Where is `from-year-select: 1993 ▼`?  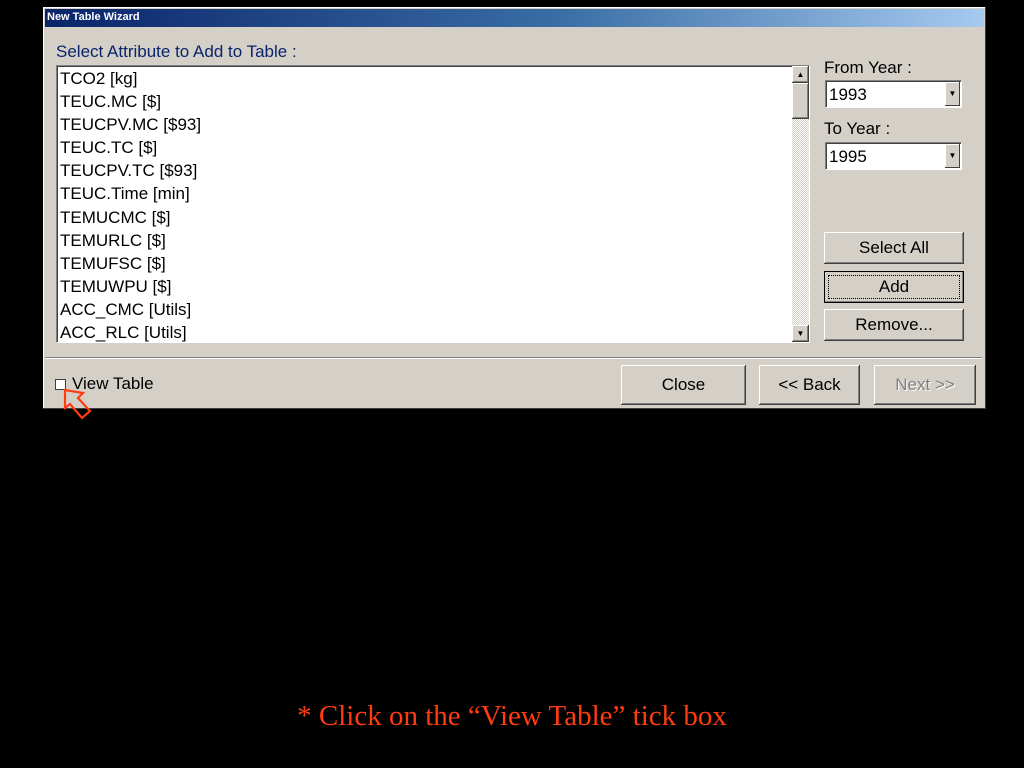 from-year-select: 1993 ▼ is located at coordinates (893, 94).